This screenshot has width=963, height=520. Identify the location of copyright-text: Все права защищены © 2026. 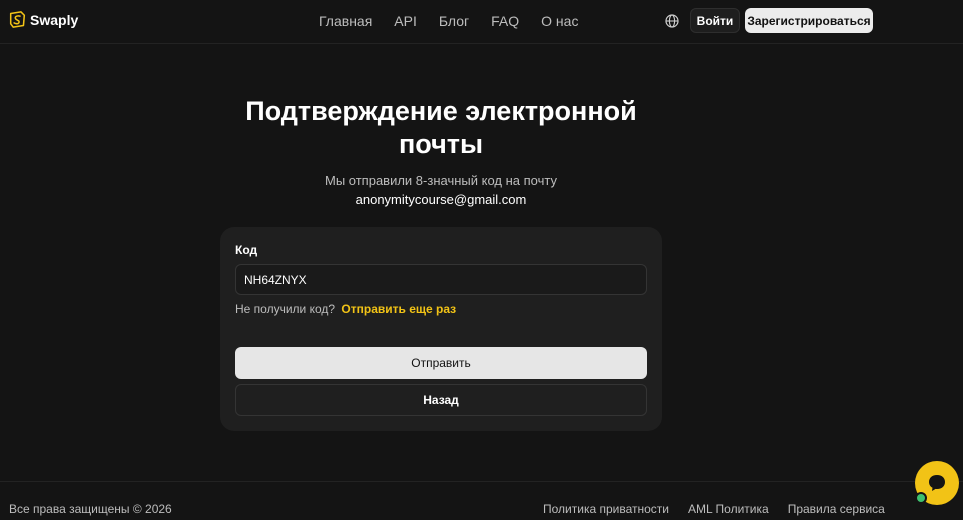
(90, 509).